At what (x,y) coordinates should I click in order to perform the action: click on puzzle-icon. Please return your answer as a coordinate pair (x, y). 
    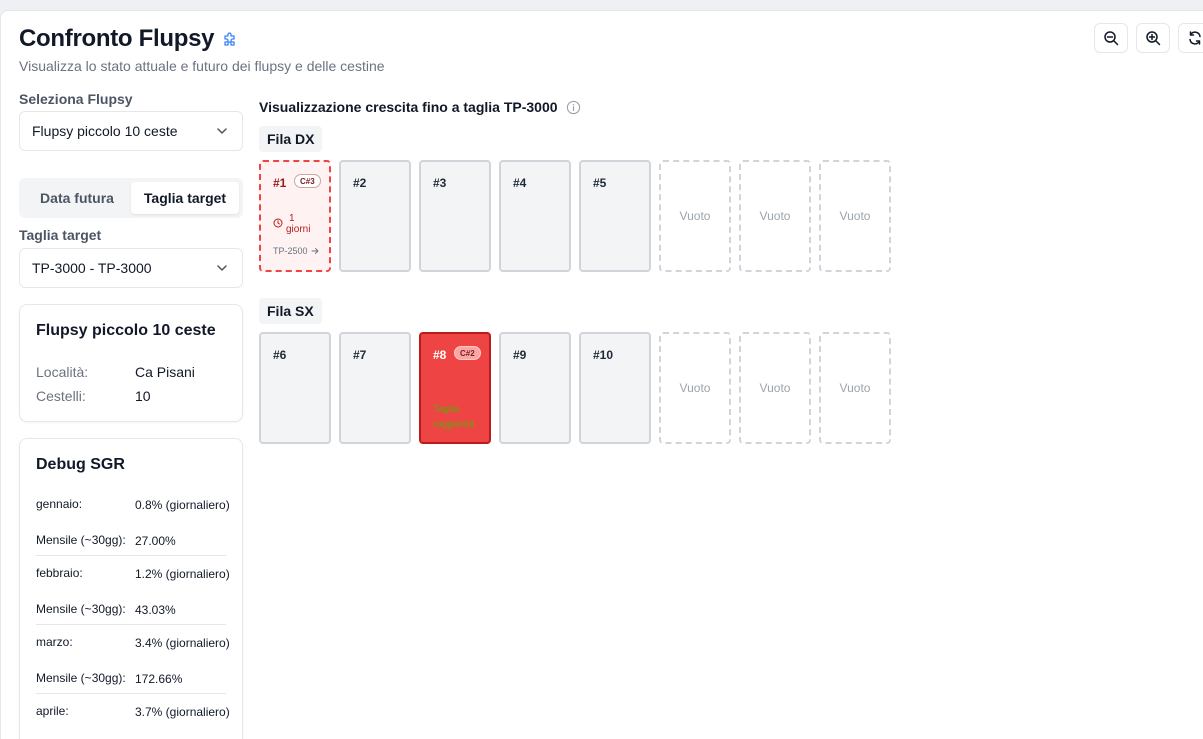
    Looking at the image, I should click on (230, 40).